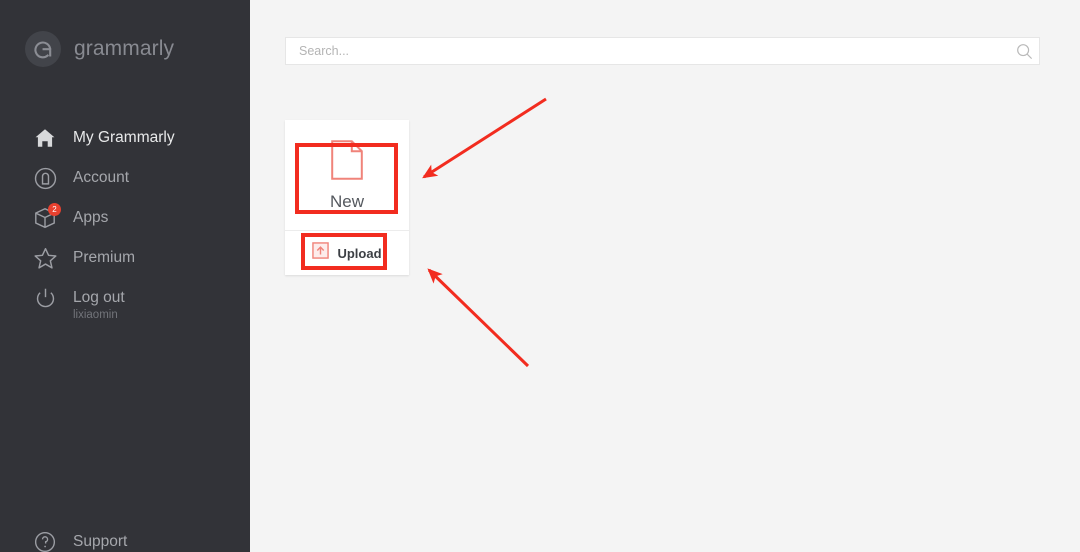 This screenshot has width=1080, height=552. What do you see at coordinates (100, 541) in the screenshot?
I see `sidebar-item-label: Support` at bounding box center [100, 541].